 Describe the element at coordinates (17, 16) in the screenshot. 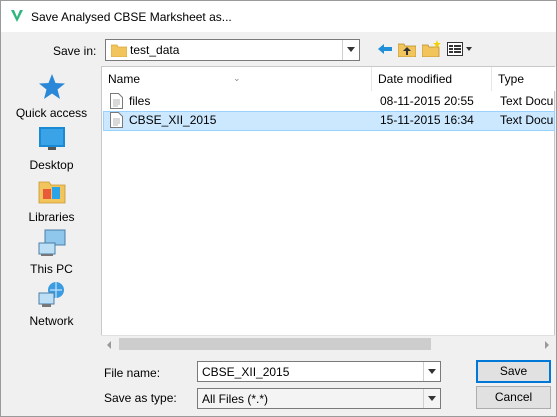

I see `app-icon` at that location.